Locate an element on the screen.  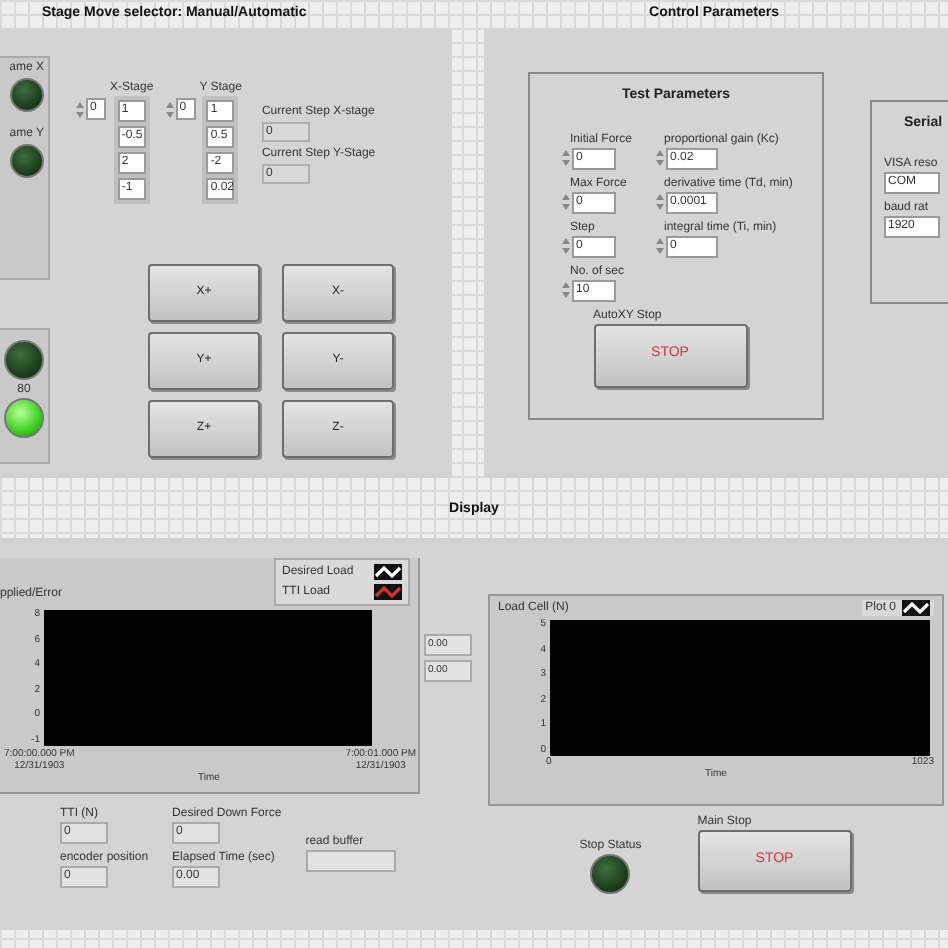
string-indicator is located at coordinates (350, 861).